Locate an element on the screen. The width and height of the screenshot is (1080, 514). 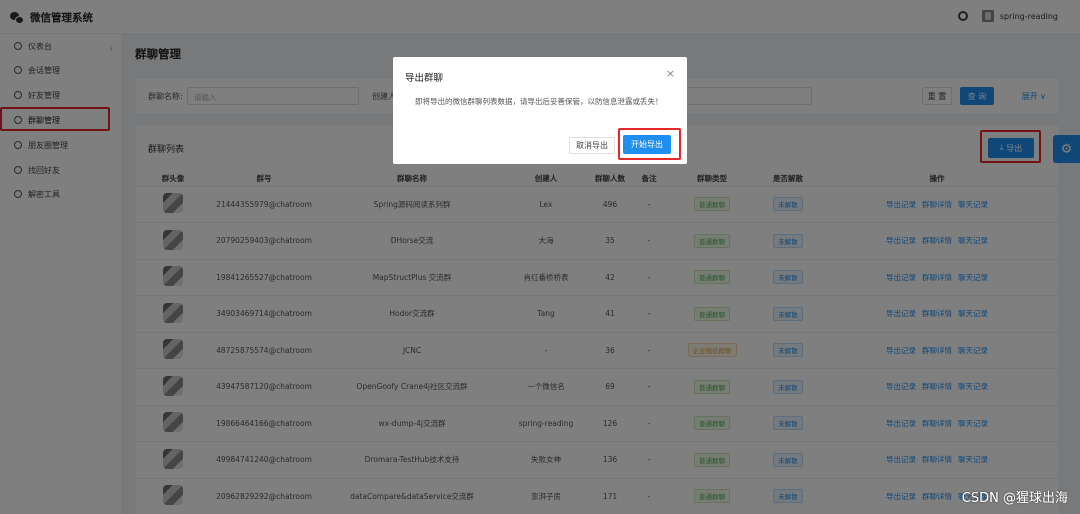
dialog-title: 导出群聊 is located at coordinates (424, 78).